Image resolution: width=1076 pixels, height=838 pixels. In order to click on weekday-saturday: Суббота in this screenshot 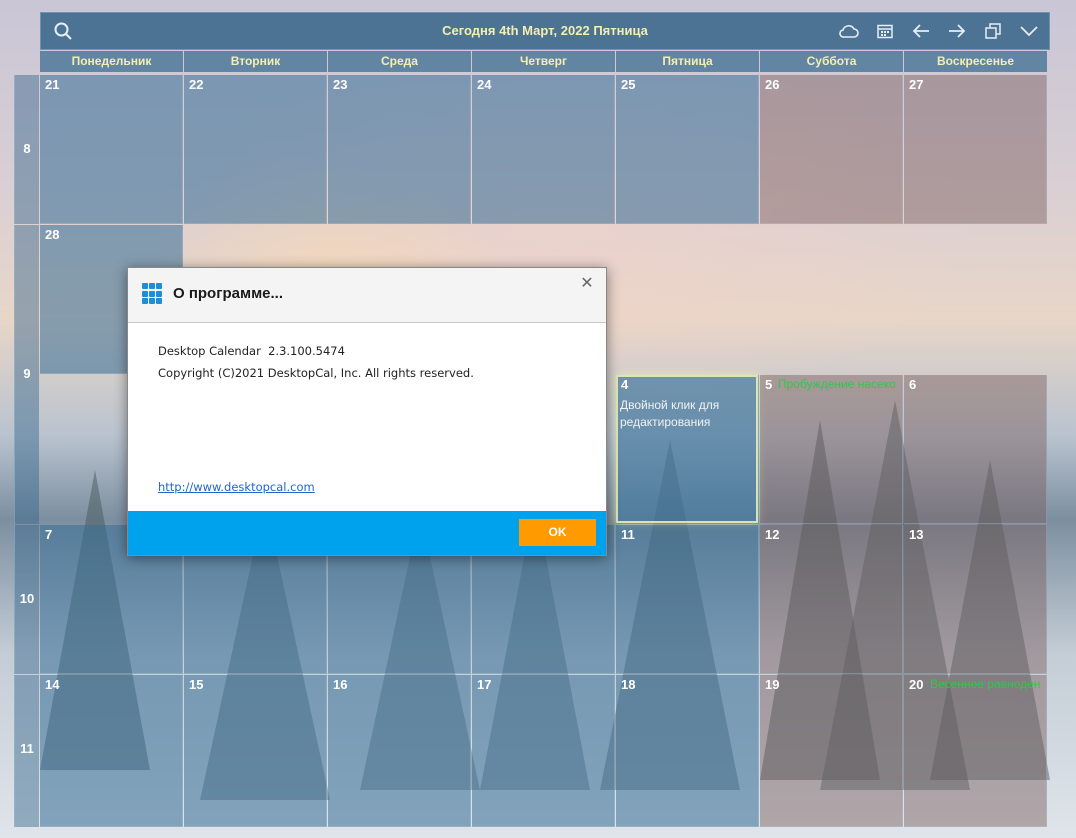, I will do `click(831, 61)`.